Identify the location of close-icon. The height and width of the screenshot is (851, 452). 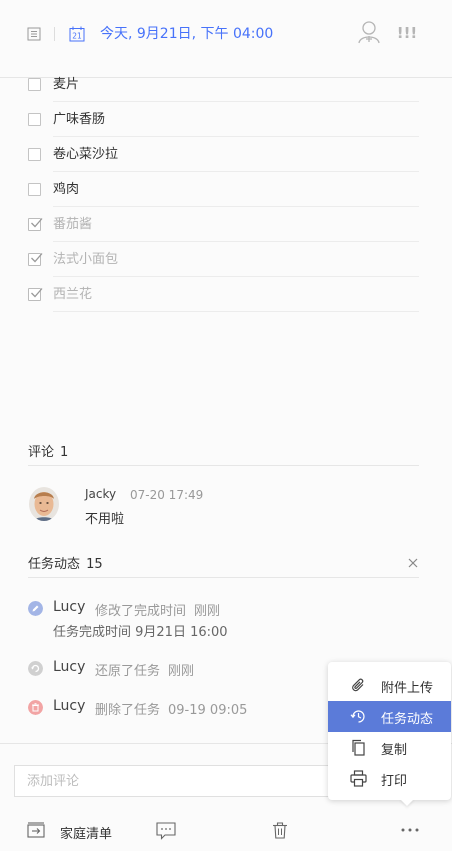
(413, 563).